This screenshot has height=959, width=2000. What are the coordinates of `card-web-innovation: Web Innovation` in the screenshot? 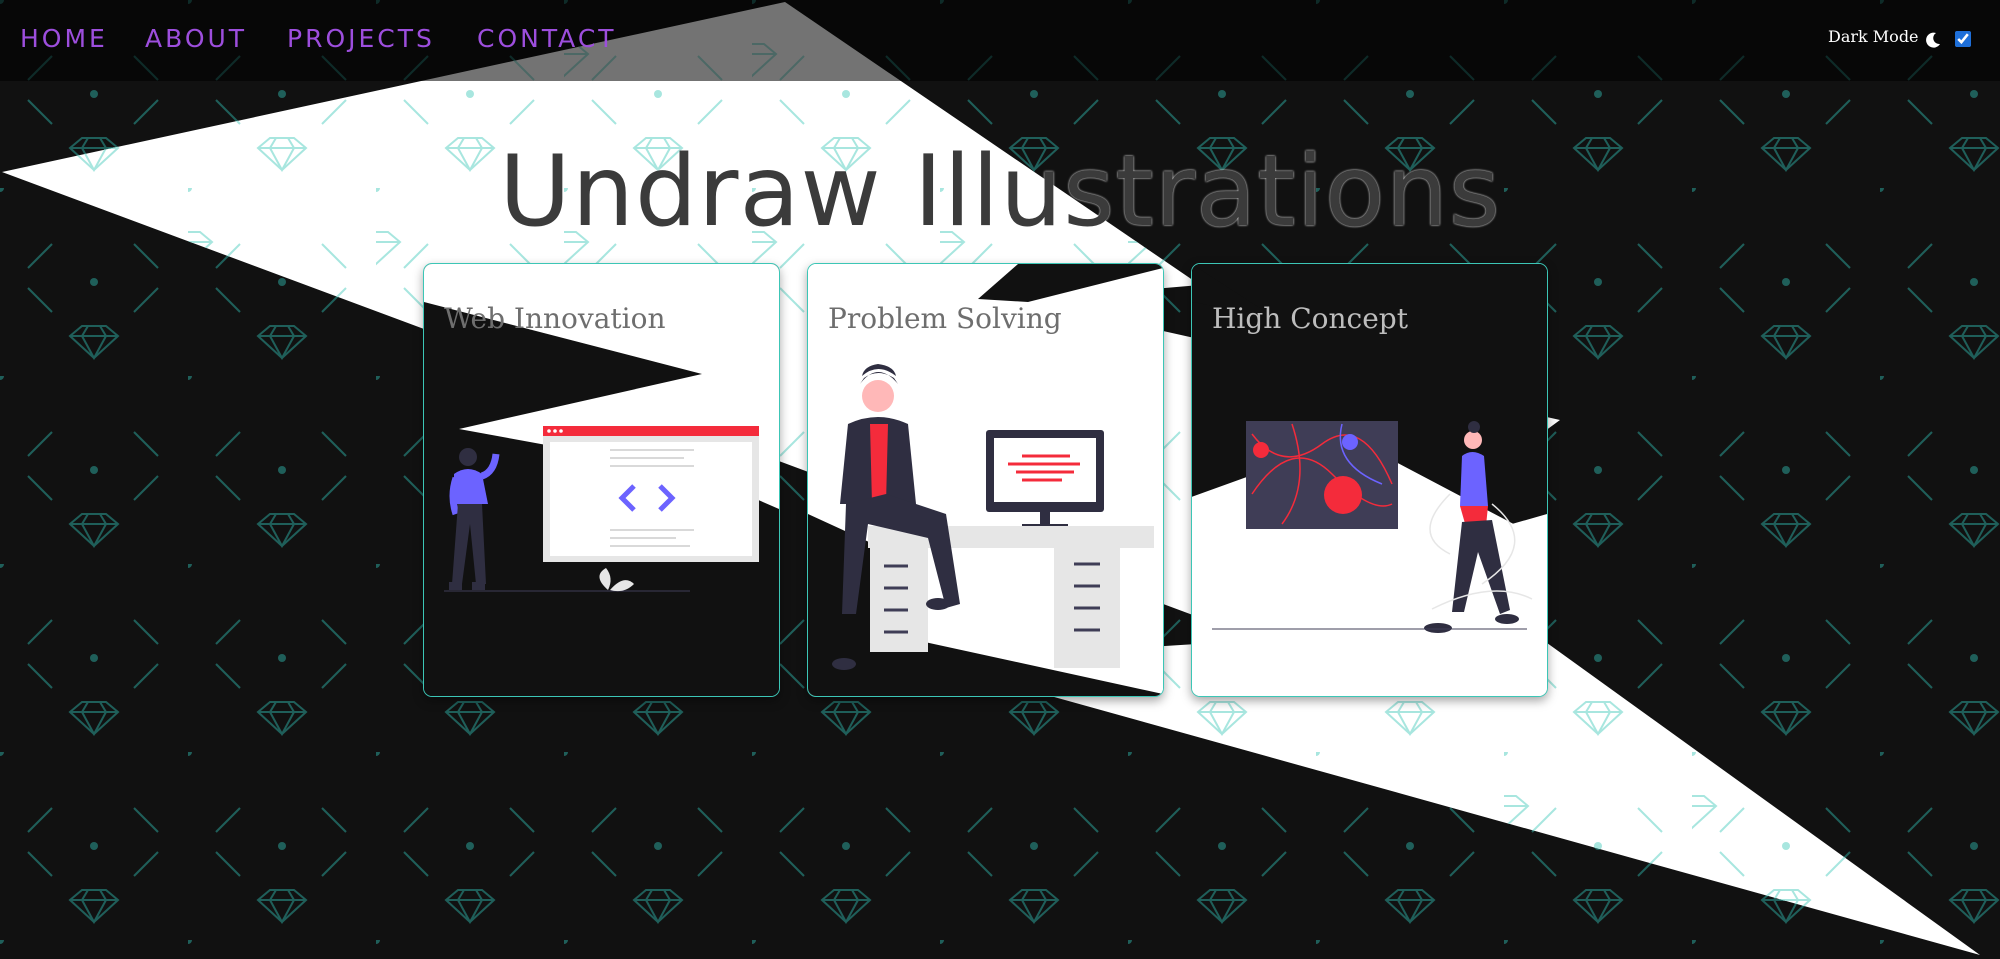 It's located at (601, 480).